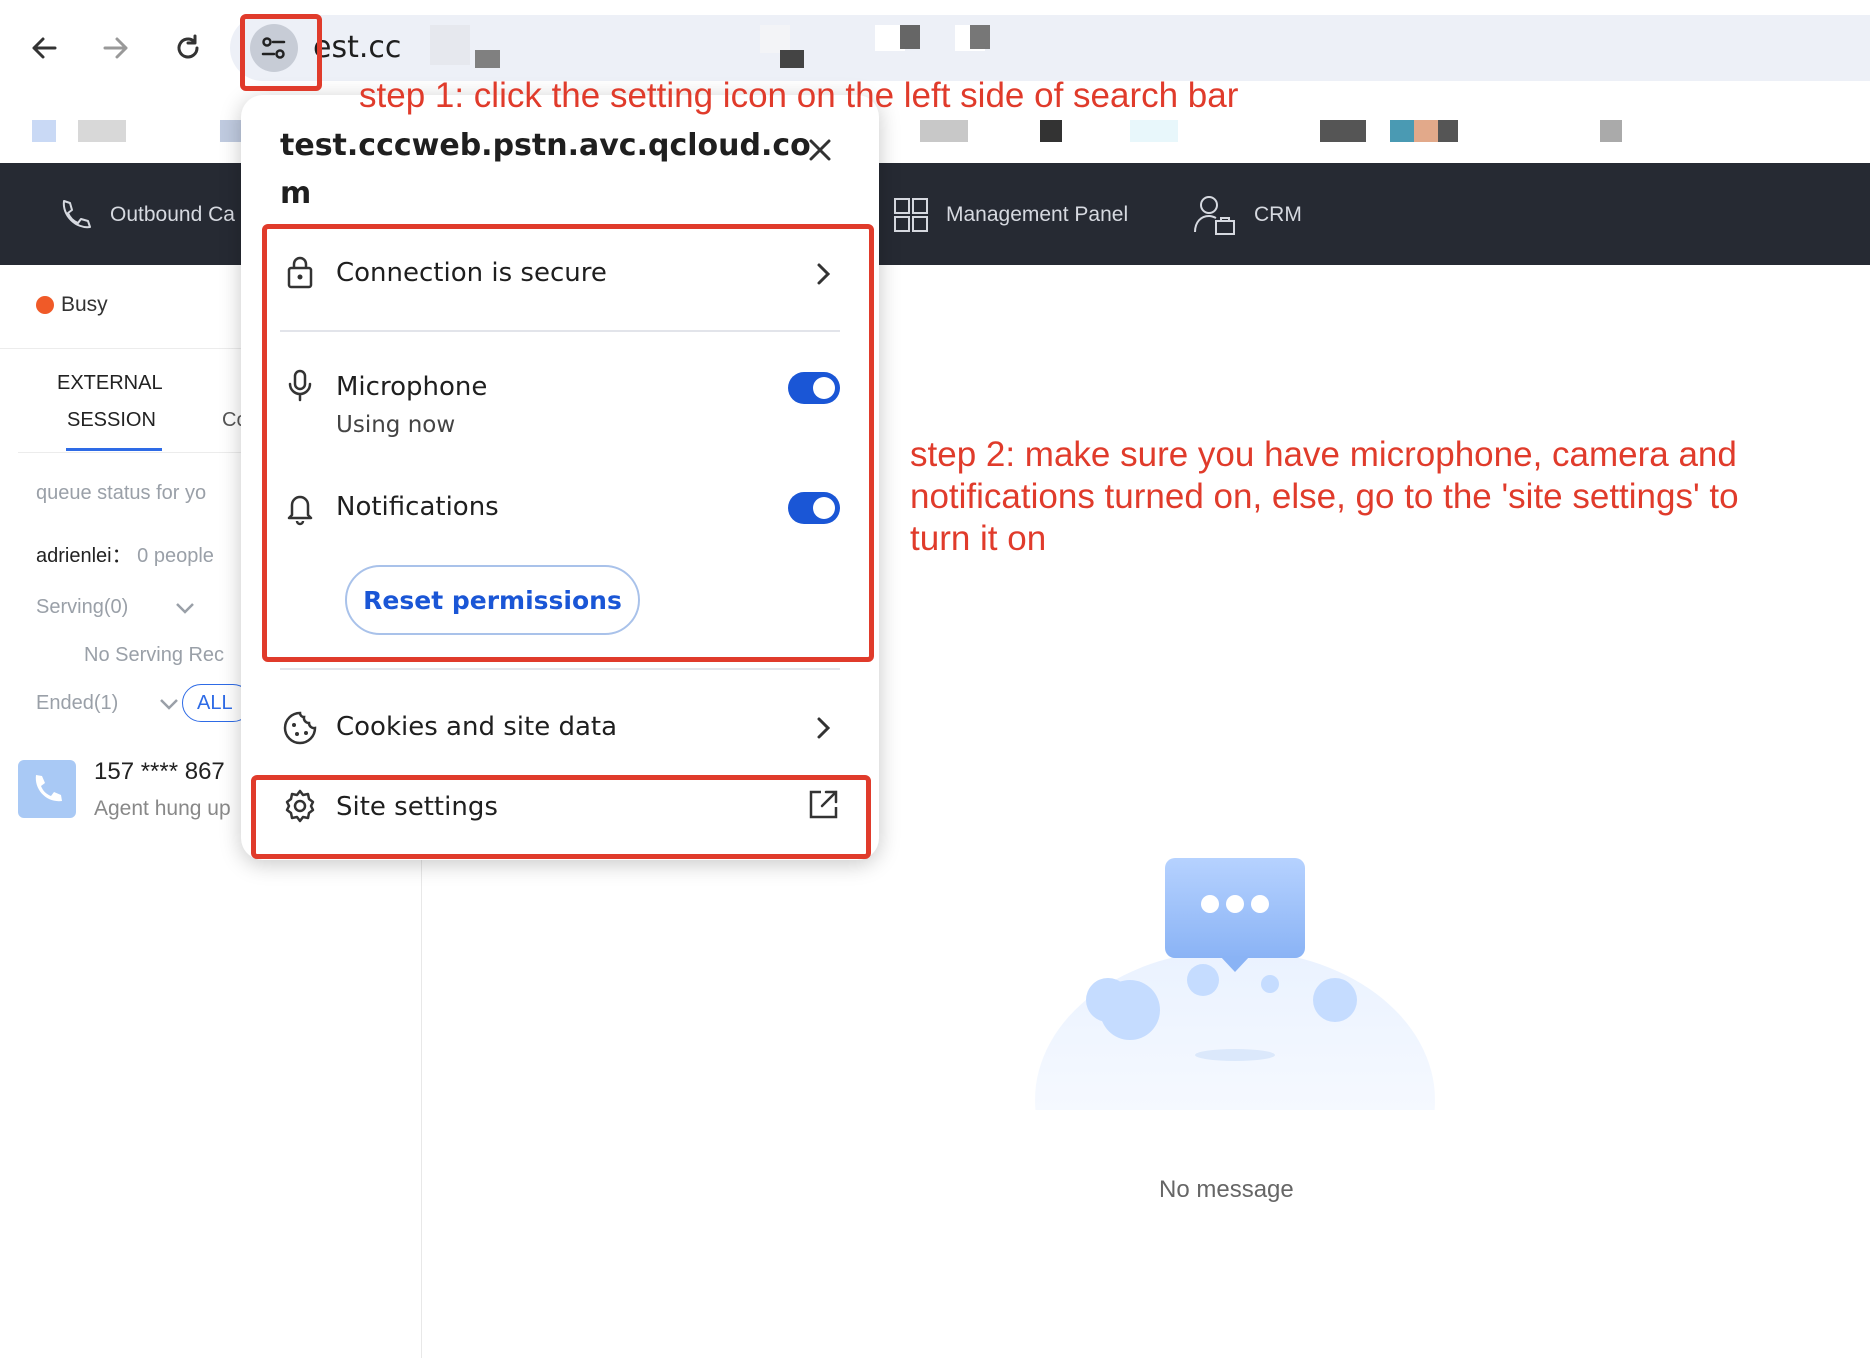 Image resolution: width=1870 pixels, height=1358 pixels. Describe the element at coordinates (162, 808) in the screenshot. I see `call-status: Agent hung up` at that location.